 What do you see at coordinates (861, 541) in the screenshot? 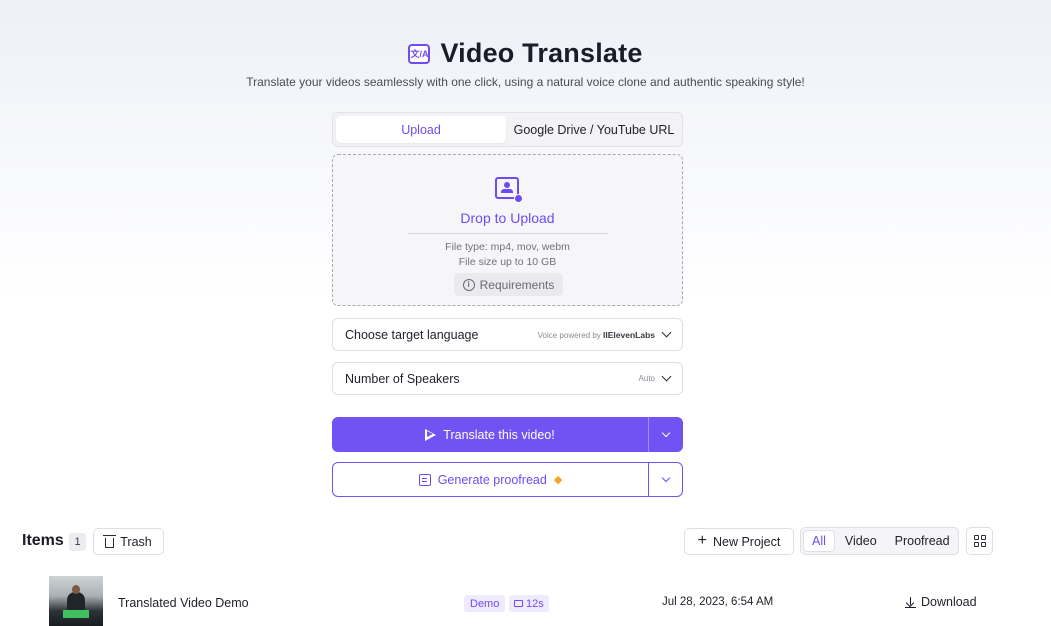
I see `filter-video: Video` at bounding box center [861, 541].